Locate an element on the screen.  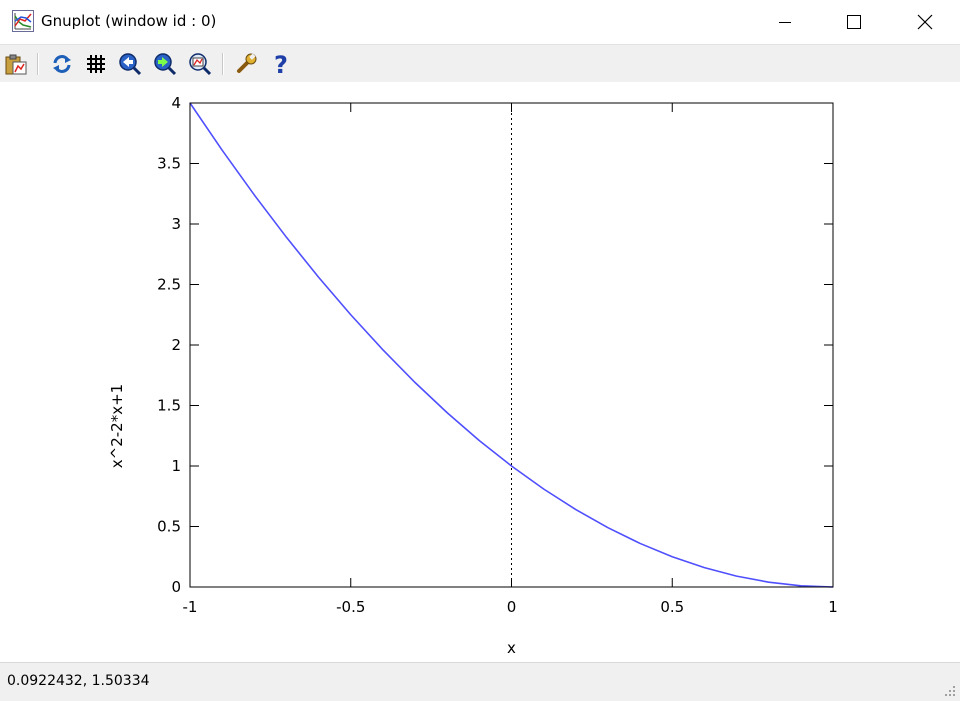
wrench-icon is located at coordinates (247, 63).